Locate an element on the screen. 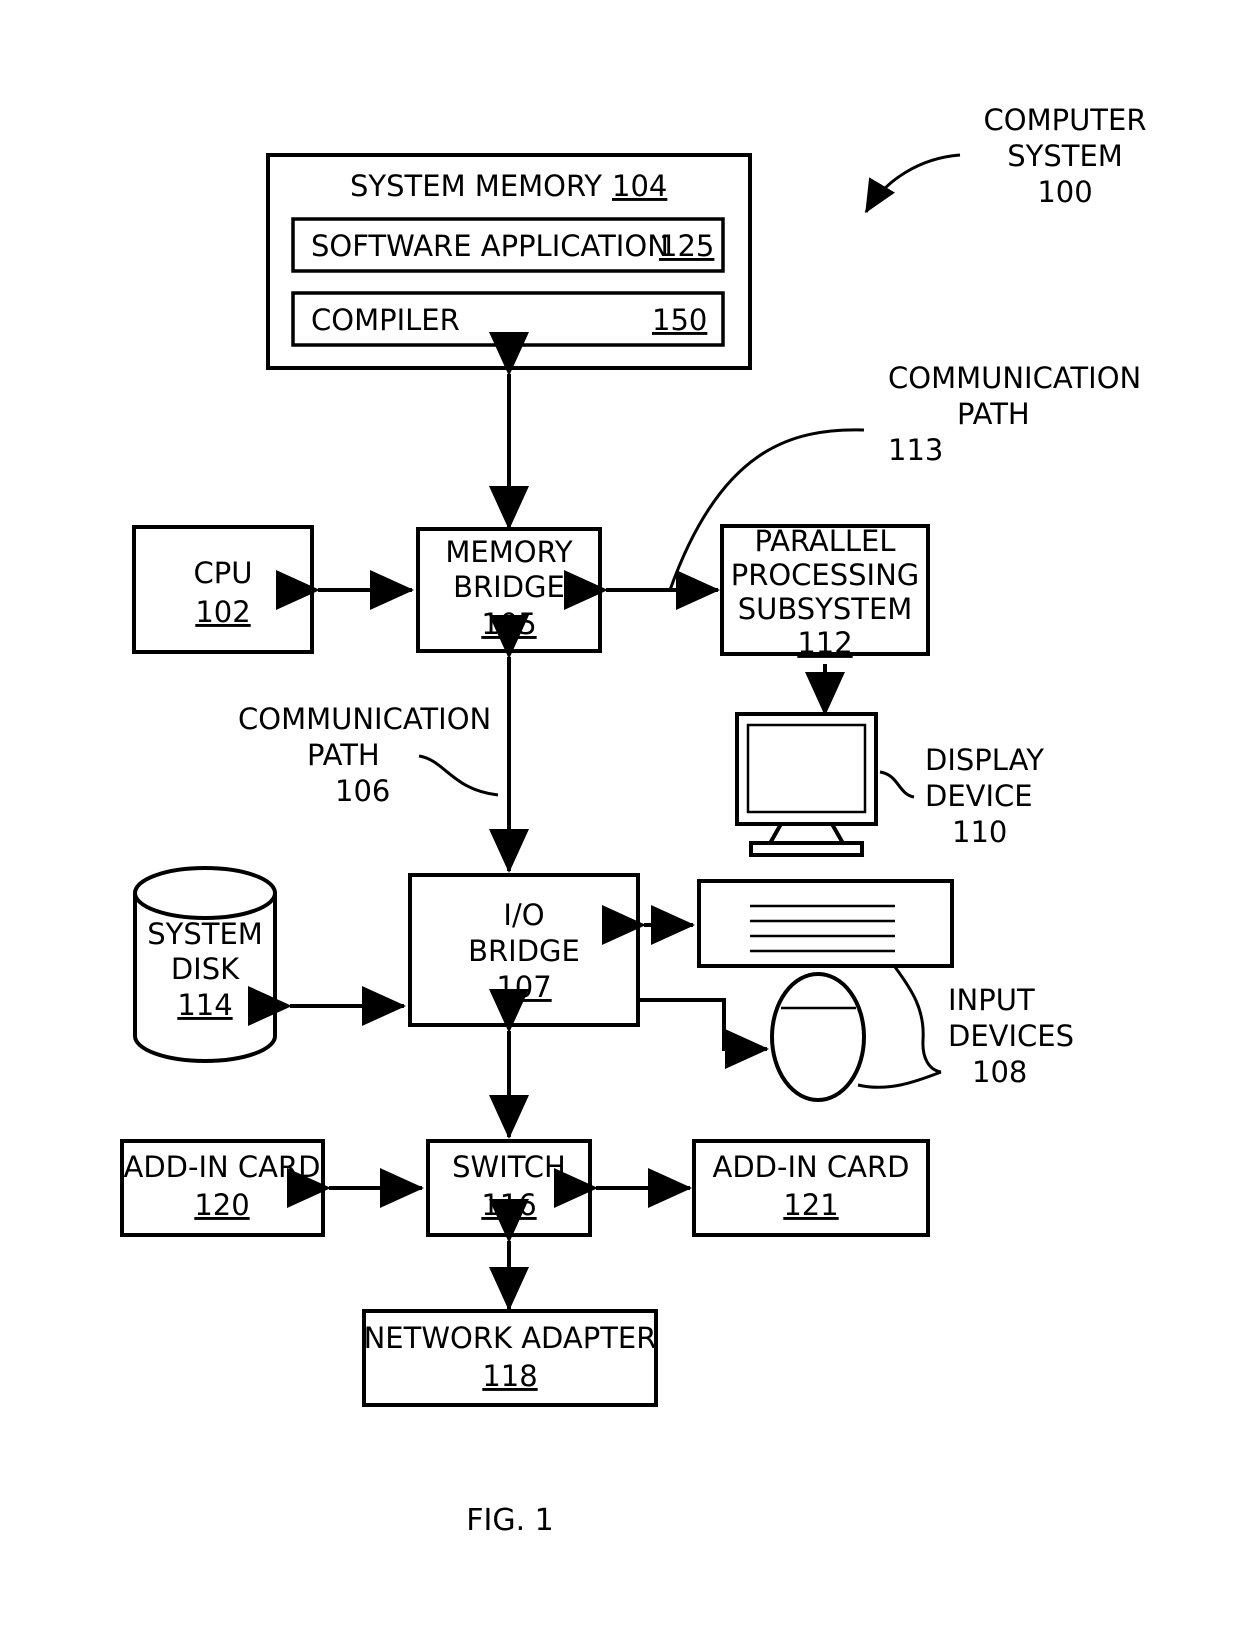  input-devices-line2: DEVICES is located at coordinates (1011, 1036).